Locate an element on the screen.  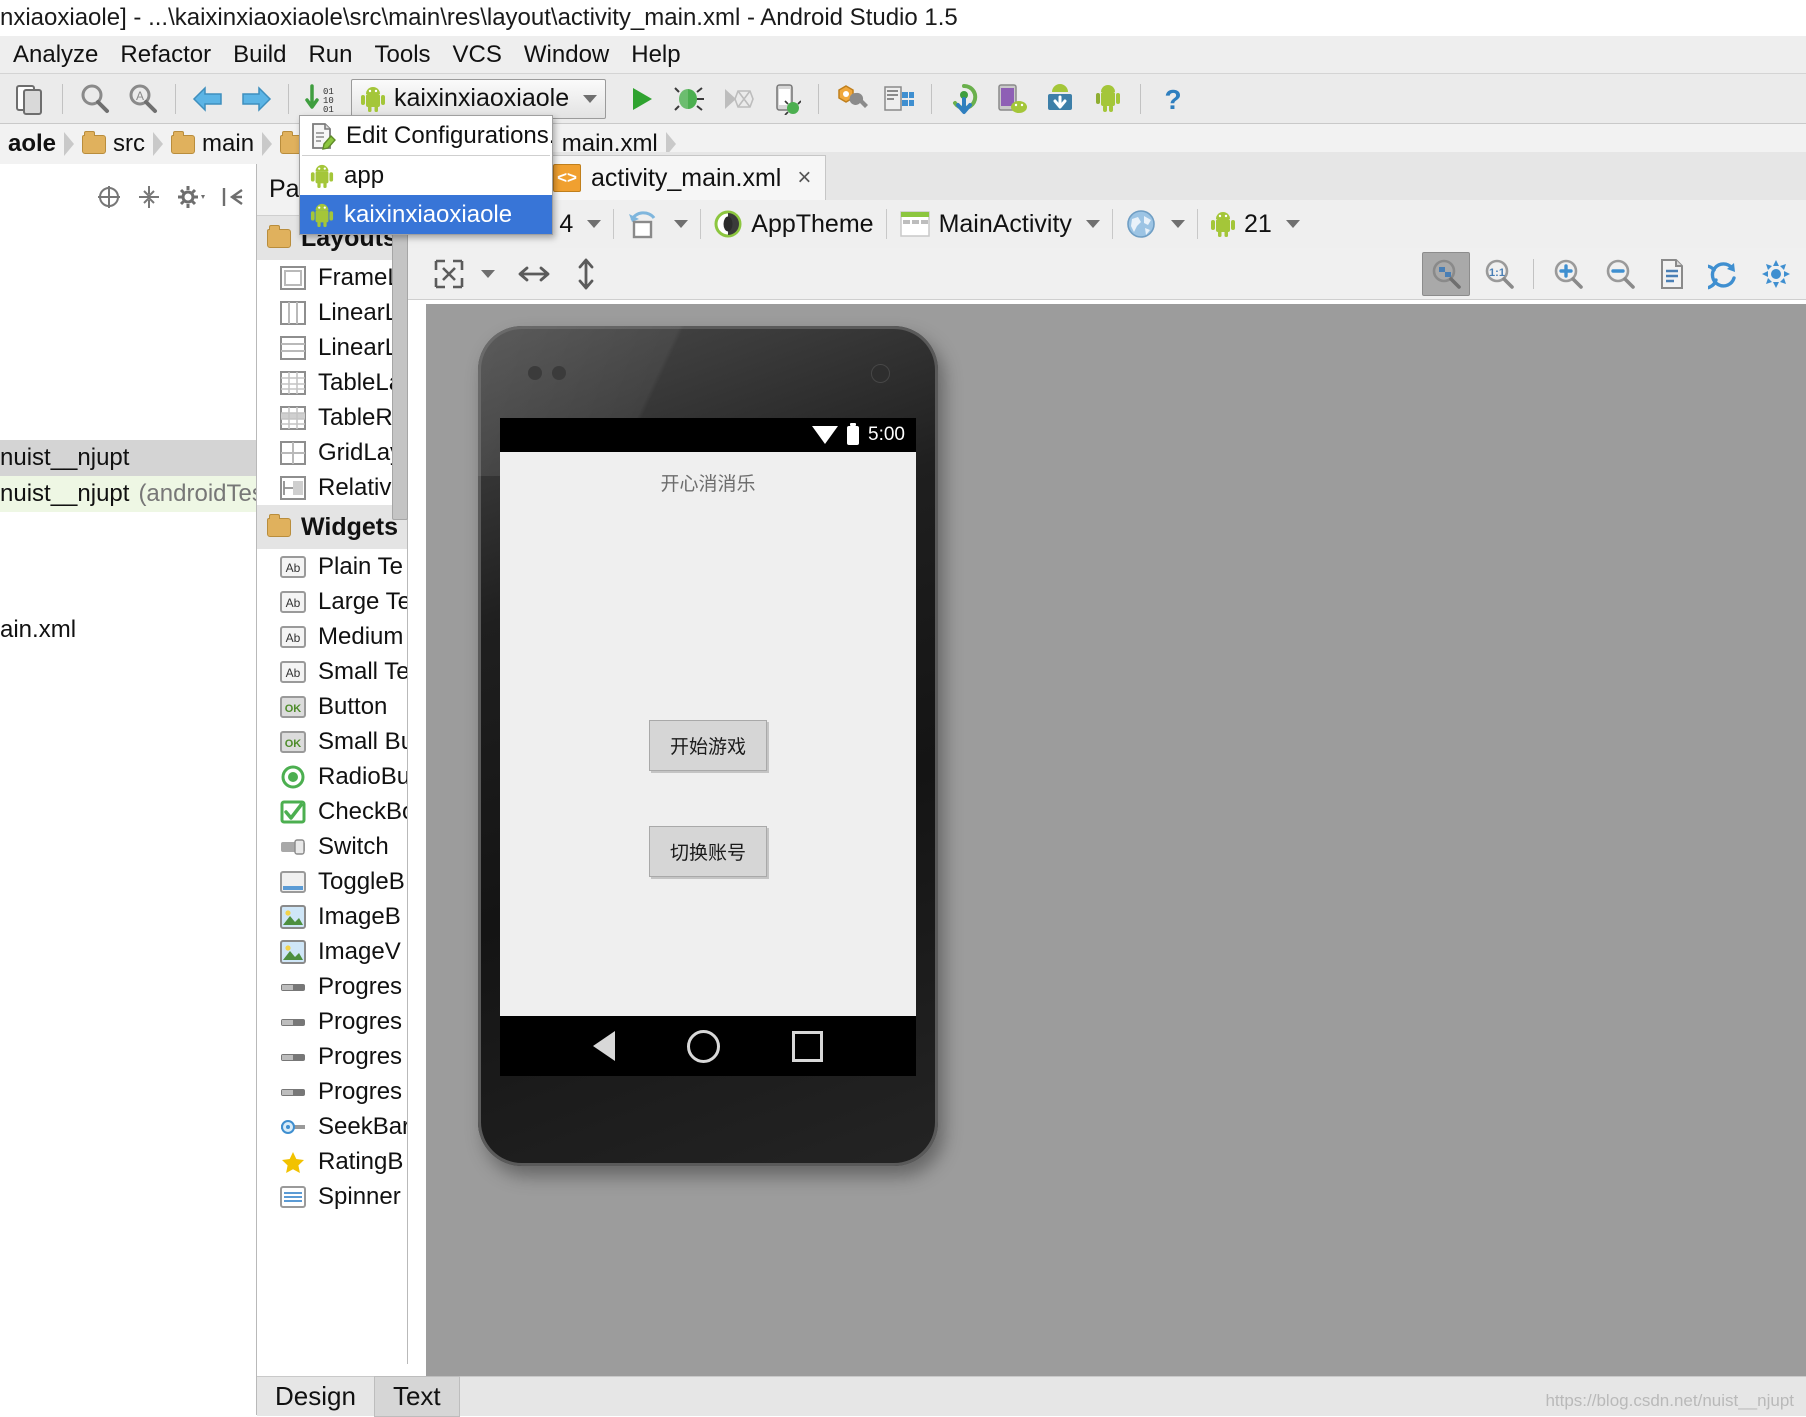
editor-tab-activity-main-xml: <> activity_main.xml × is located at coordinates (682, 177).